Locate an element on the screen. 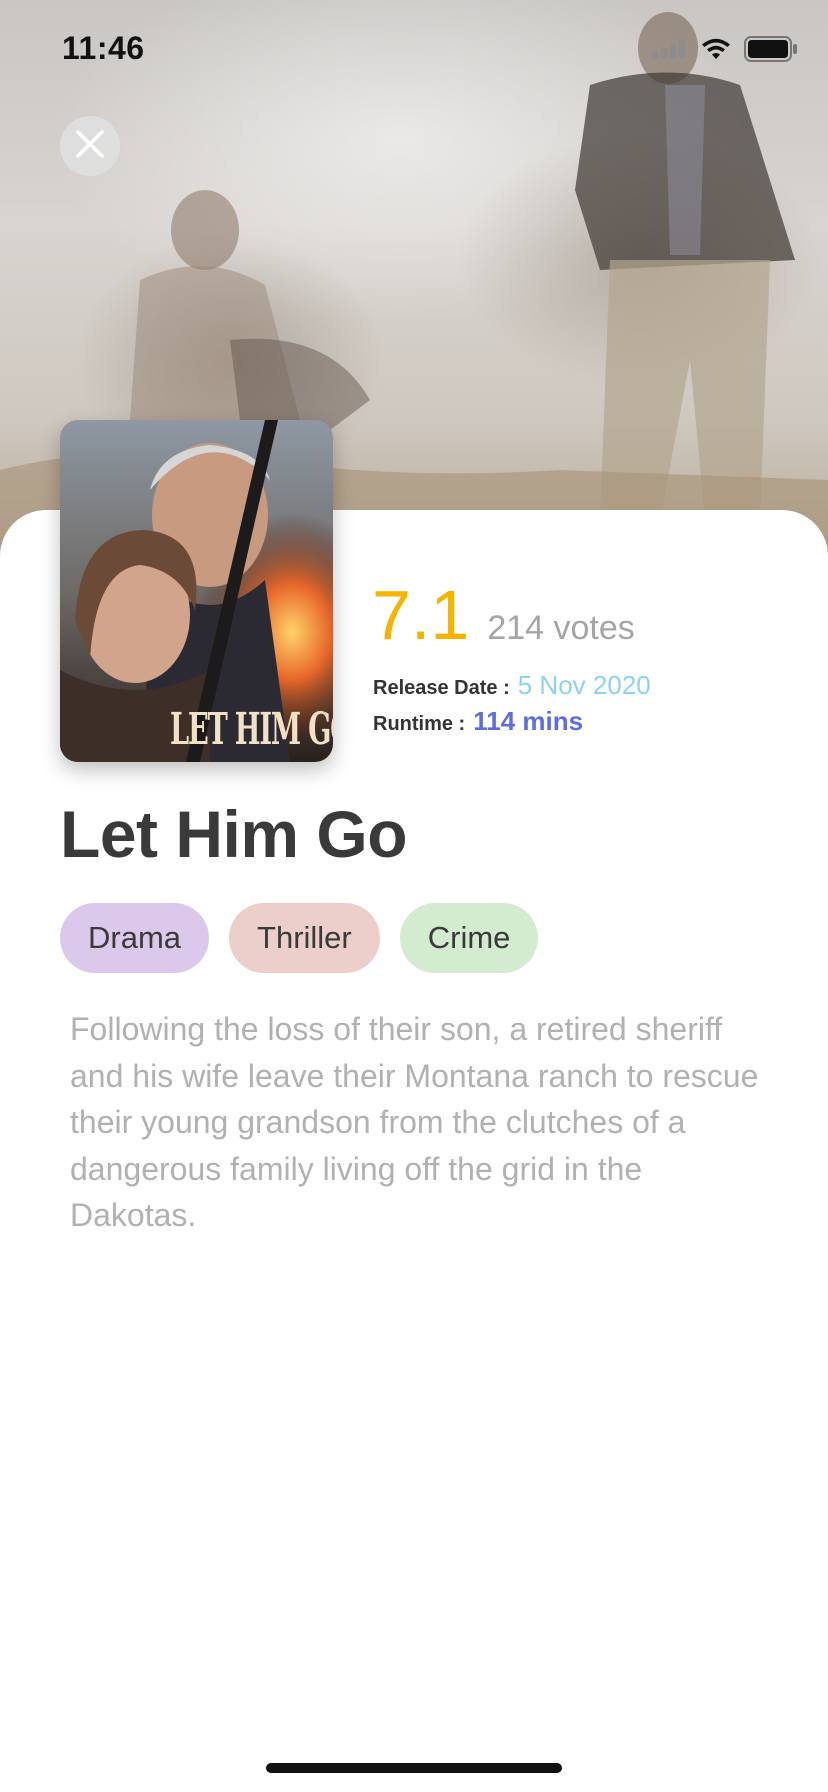 The width and height of the screenshot is (828, 1792). home-indicator is located at coordinates (414, 1768).